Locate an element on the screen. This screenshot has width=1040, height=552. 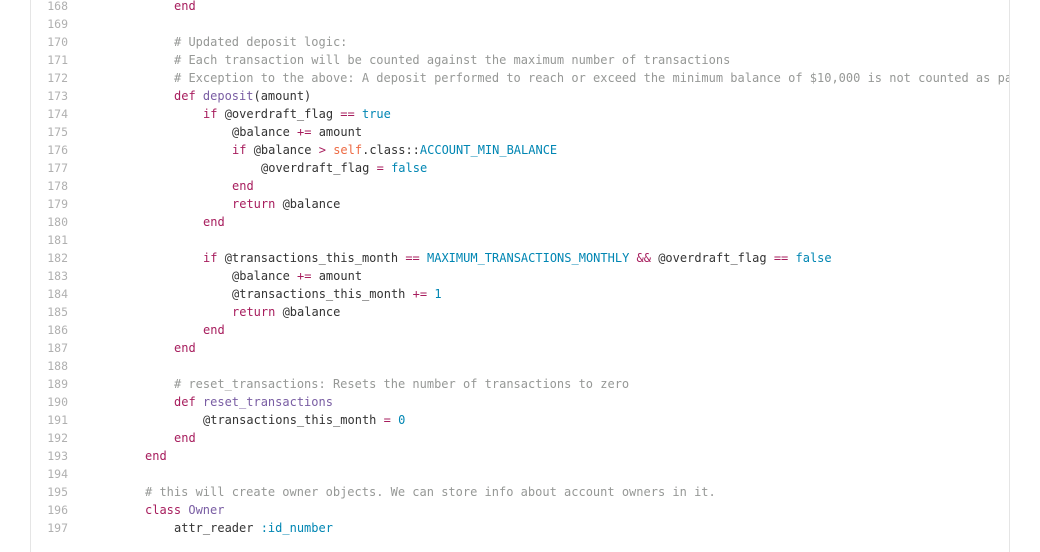
code-line: 181 is located at coordinates (520, 240).